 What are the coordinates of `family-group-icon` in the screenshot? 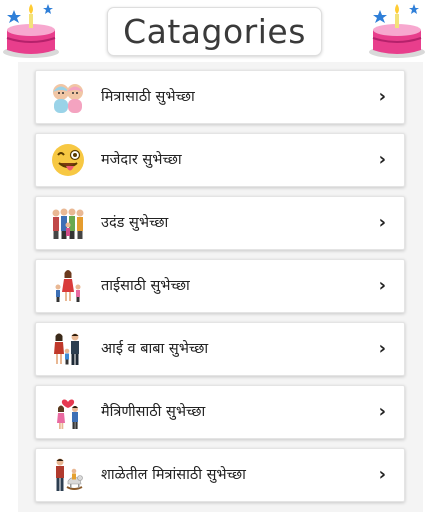 It's located at (68, 223).